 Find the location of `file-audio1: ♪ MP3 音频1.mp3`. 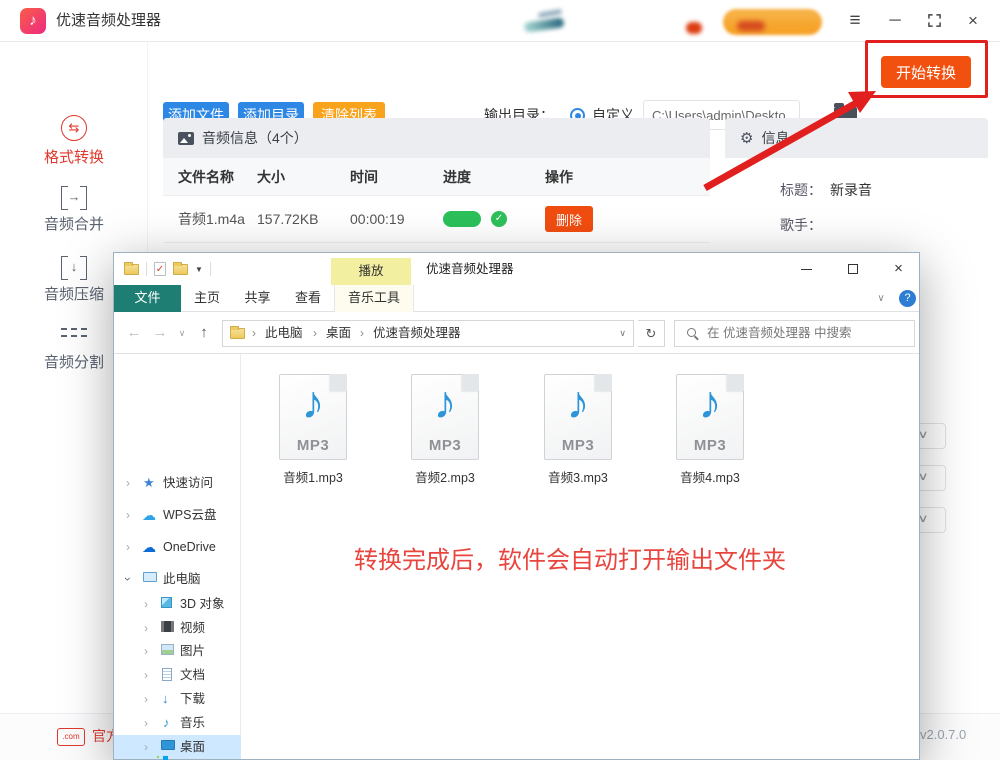

file-audio1: ♪ MP3 音频1.mp3 is located at coordinates (313, 430).